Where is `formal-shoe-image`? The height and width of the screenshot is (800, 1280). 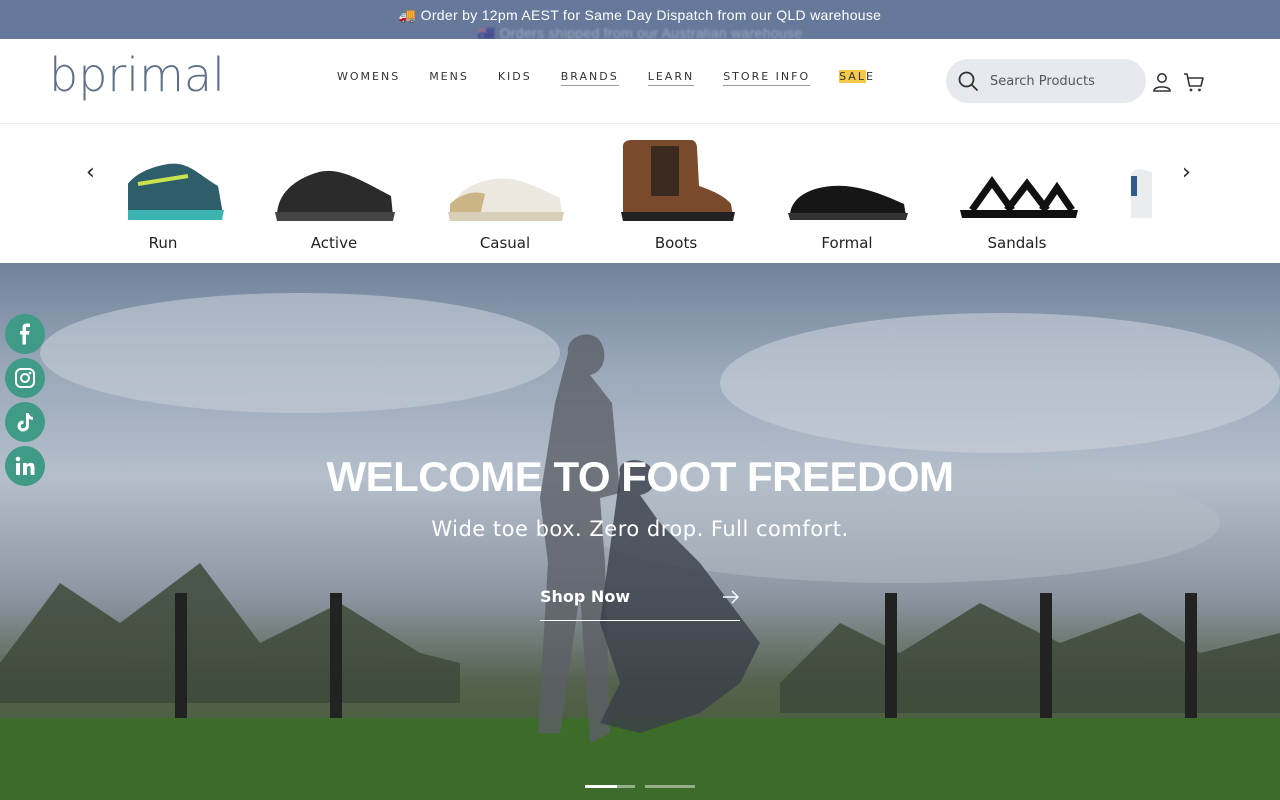
formal-shoe-image is located at coordinates (848, 202).